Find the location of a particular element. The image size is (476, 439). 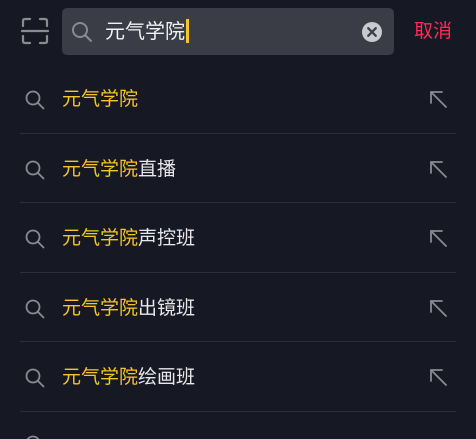

suggestion-item-partial is located at coordinates (238, 425).